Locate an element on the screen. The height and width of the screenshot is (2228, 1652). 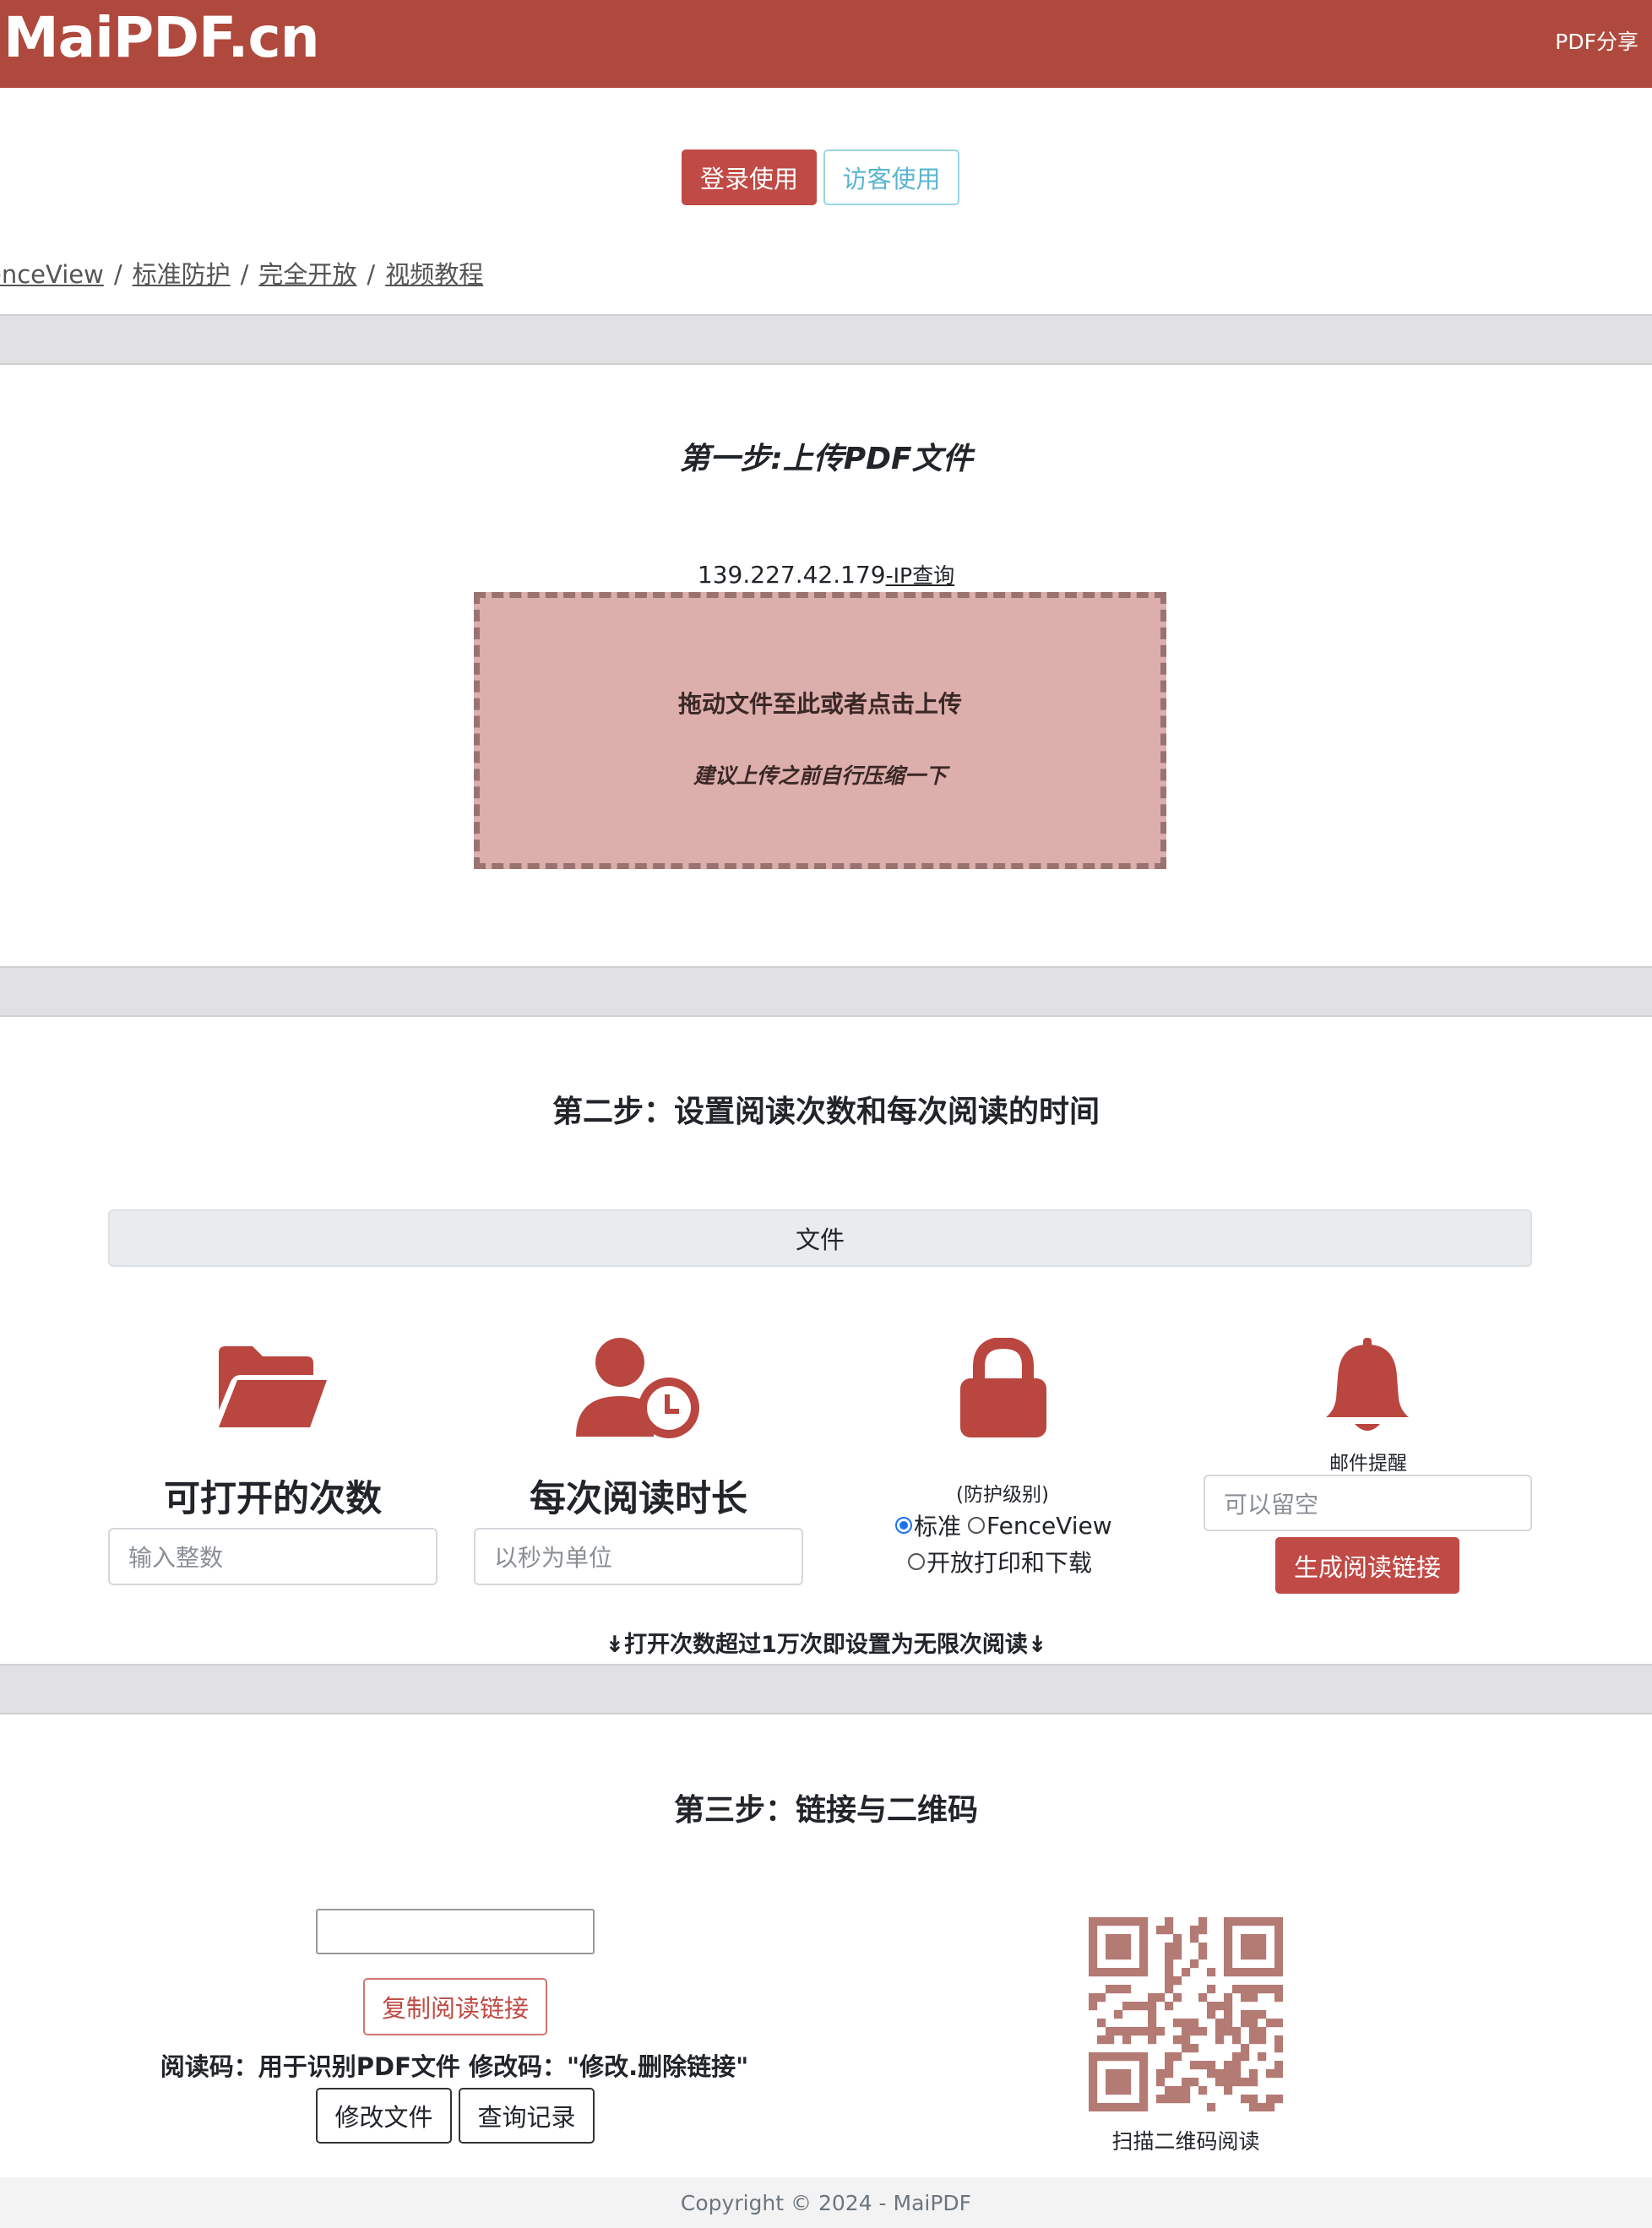
radio-open is located at coordinates (916, 1561).